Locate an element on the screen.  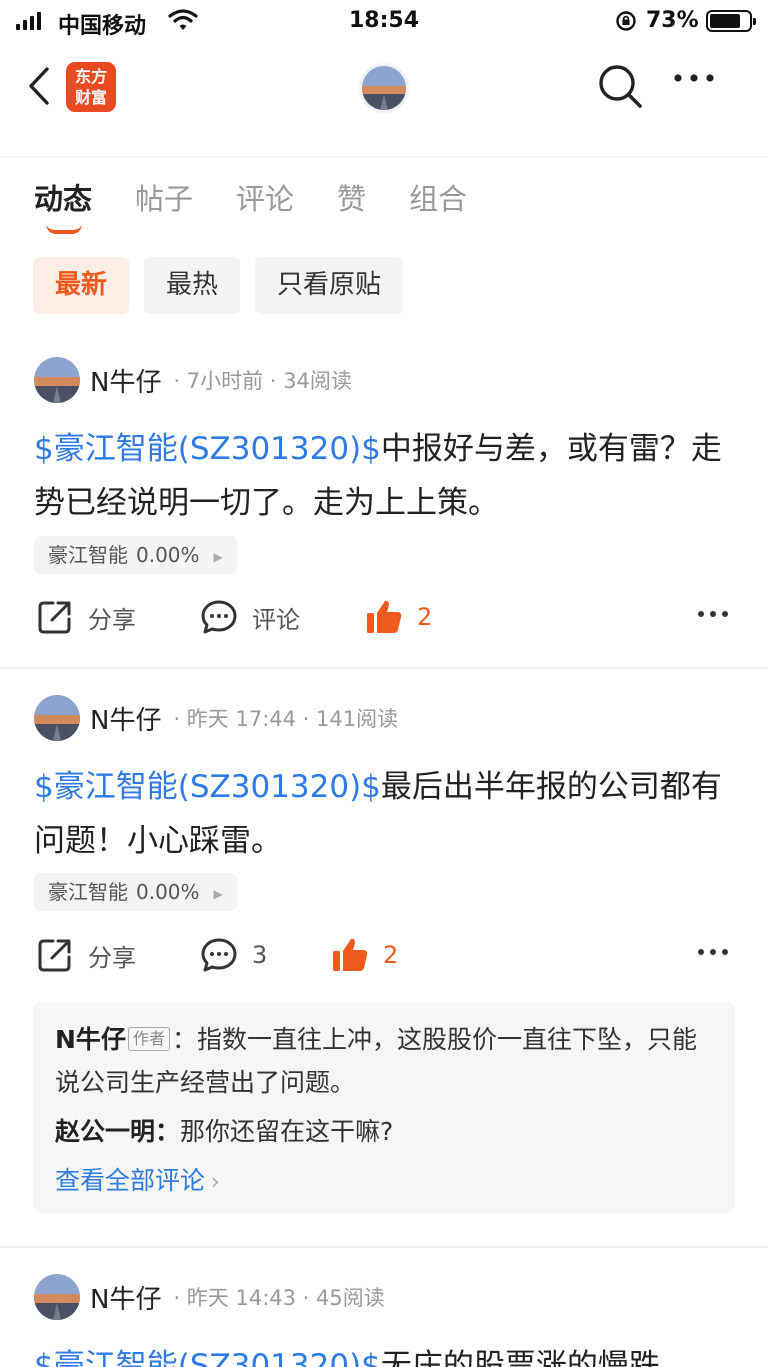
post-header: N牛仔 · 昨天 14:43 · 45阅读 is located at coordinates (209, 1297).